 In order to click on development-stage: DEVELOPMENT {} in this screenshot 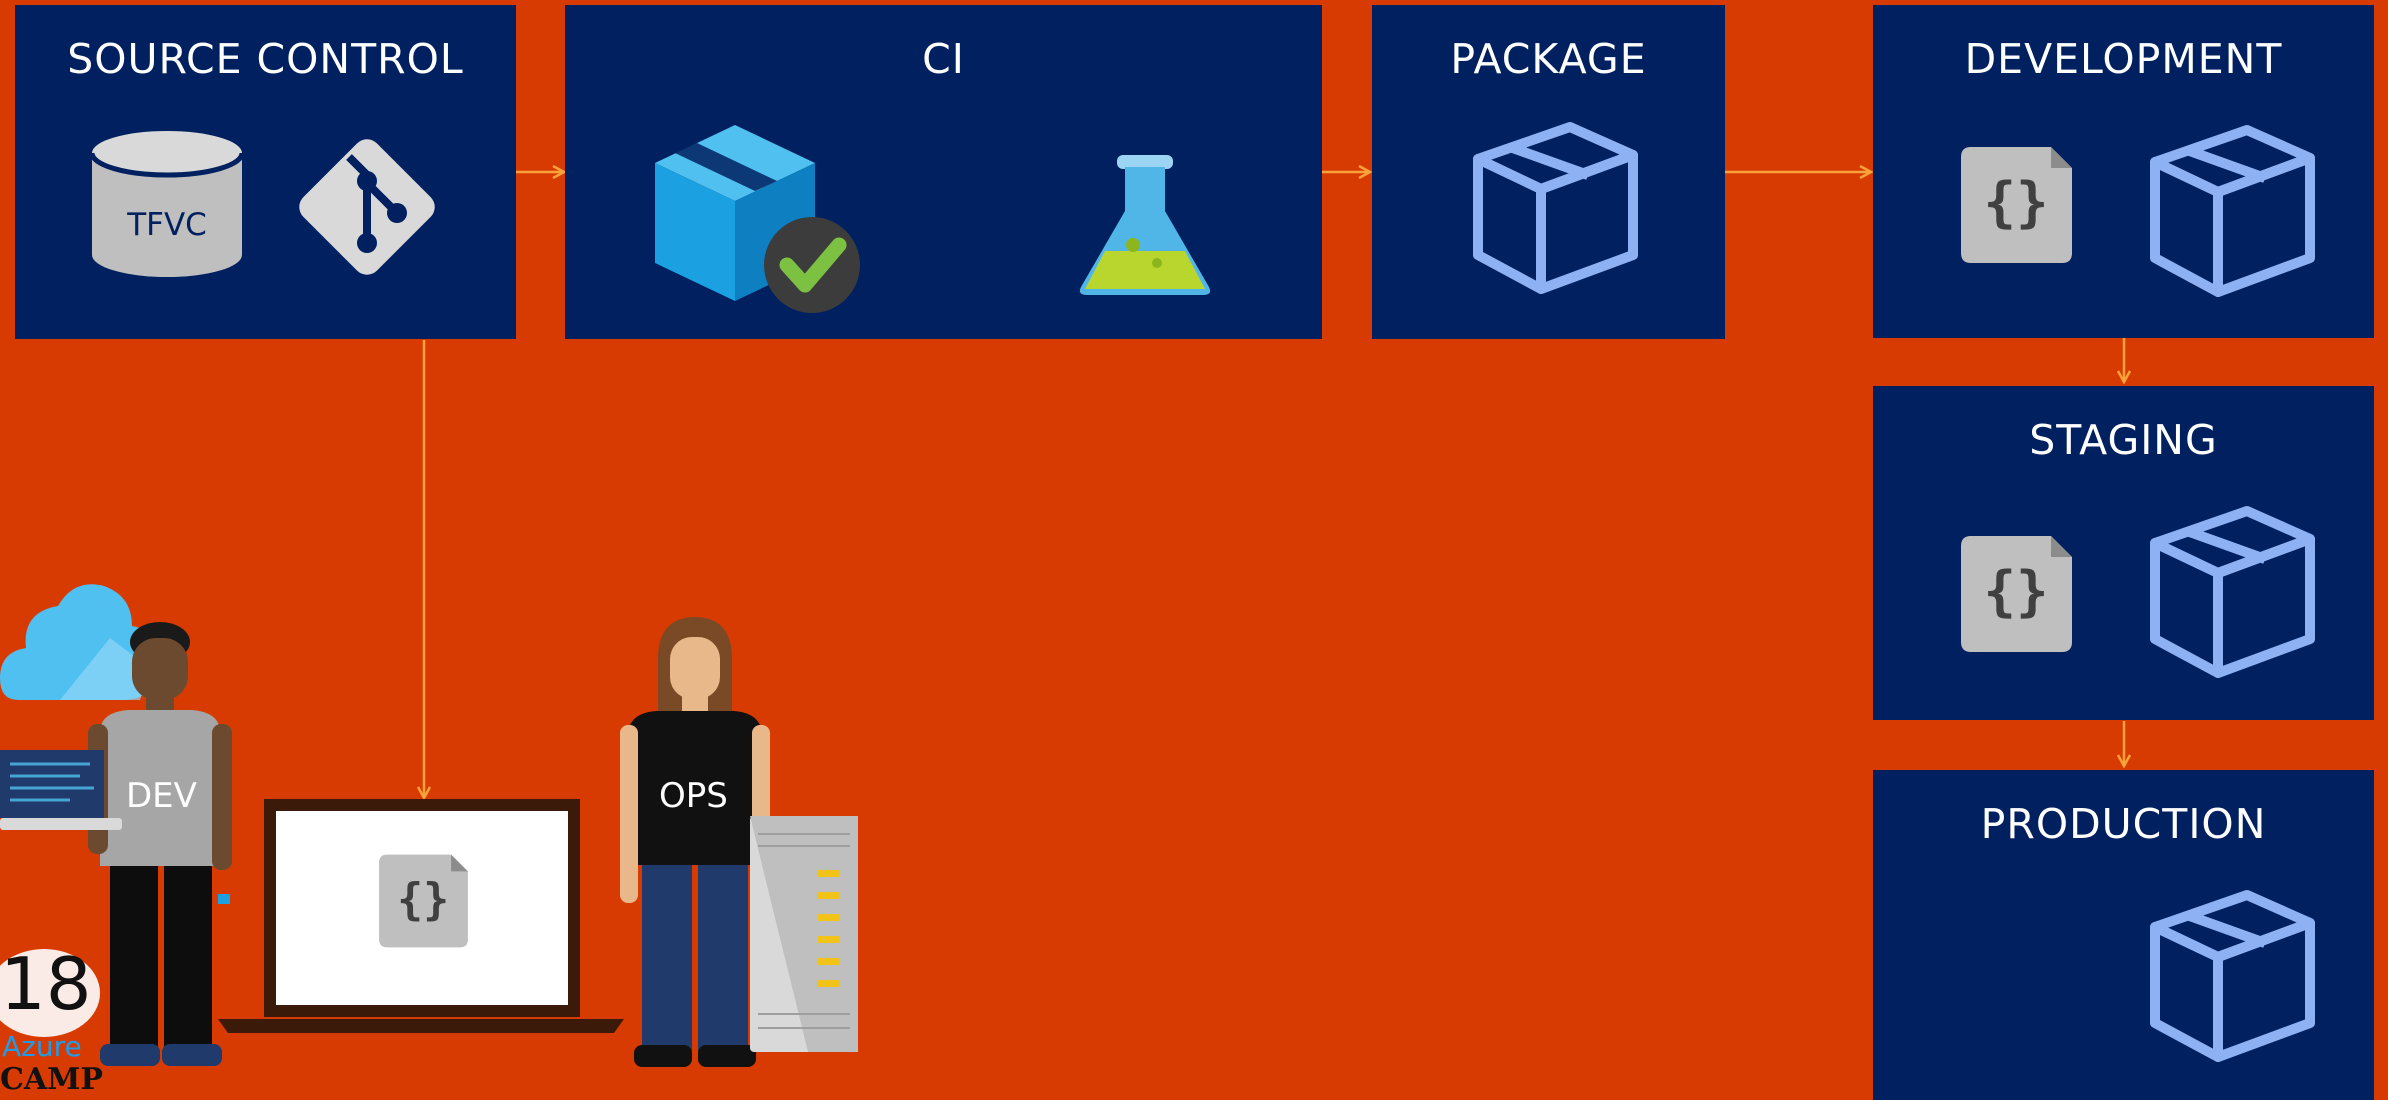, I will do `click(2123, 171)`.